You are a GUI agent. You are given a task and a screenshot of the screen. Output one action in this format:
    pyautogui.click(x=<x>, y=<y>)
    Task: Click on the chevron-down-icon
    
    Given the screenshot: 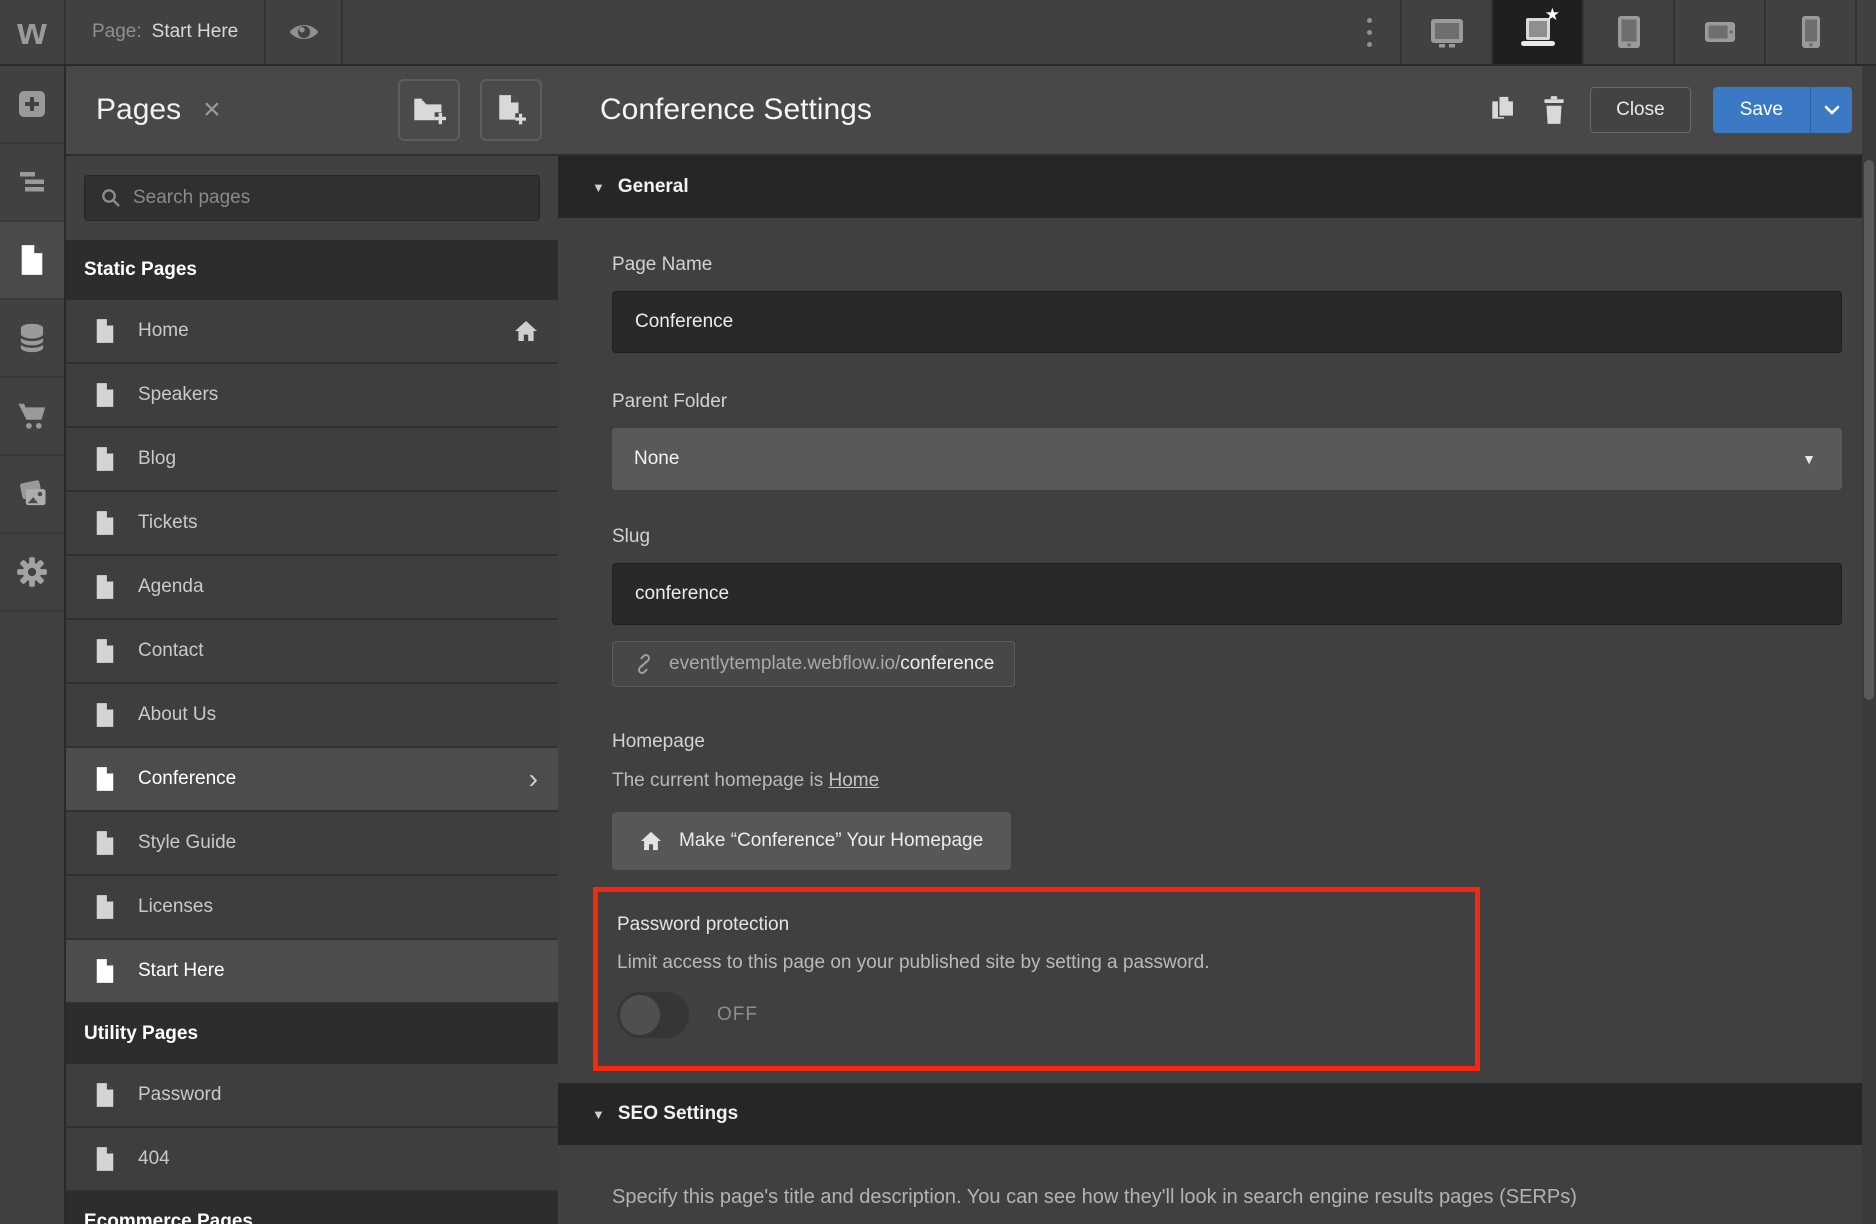 What is the action you would take?
    pyautogui.click(x=1831, y=110)
    